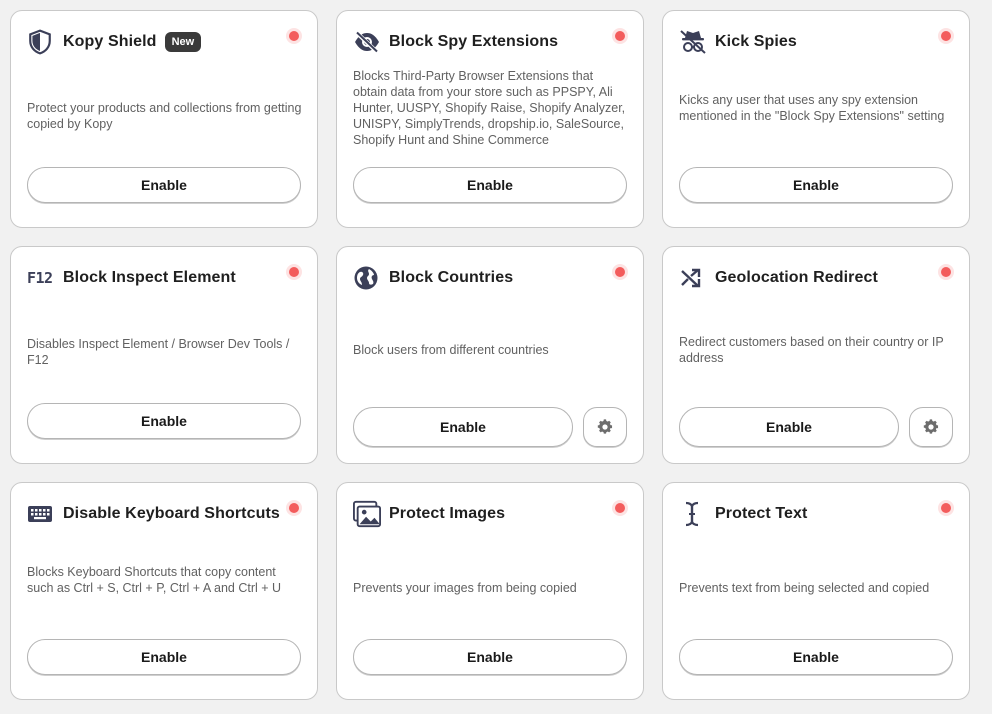  What do you see at coordinates (761, 513) in the screenshot?
I see `card-title: Protect Text` at bounding box center [761, 513].